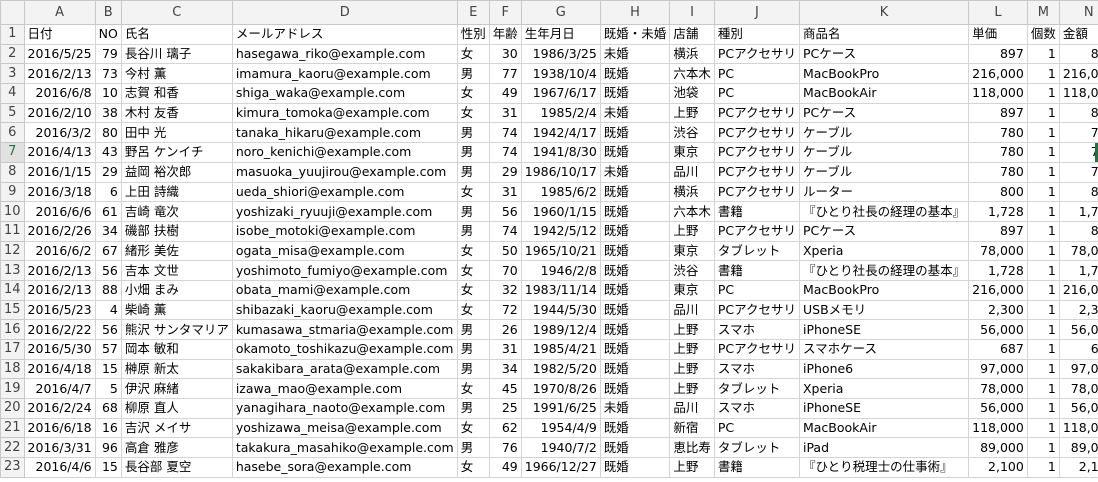 This screenshot has height=482, width=1098. What do you see at coordinates (1043, 113) in the screenshot?
I see `cell-m5: 1` at bounding box center [1043, 113].